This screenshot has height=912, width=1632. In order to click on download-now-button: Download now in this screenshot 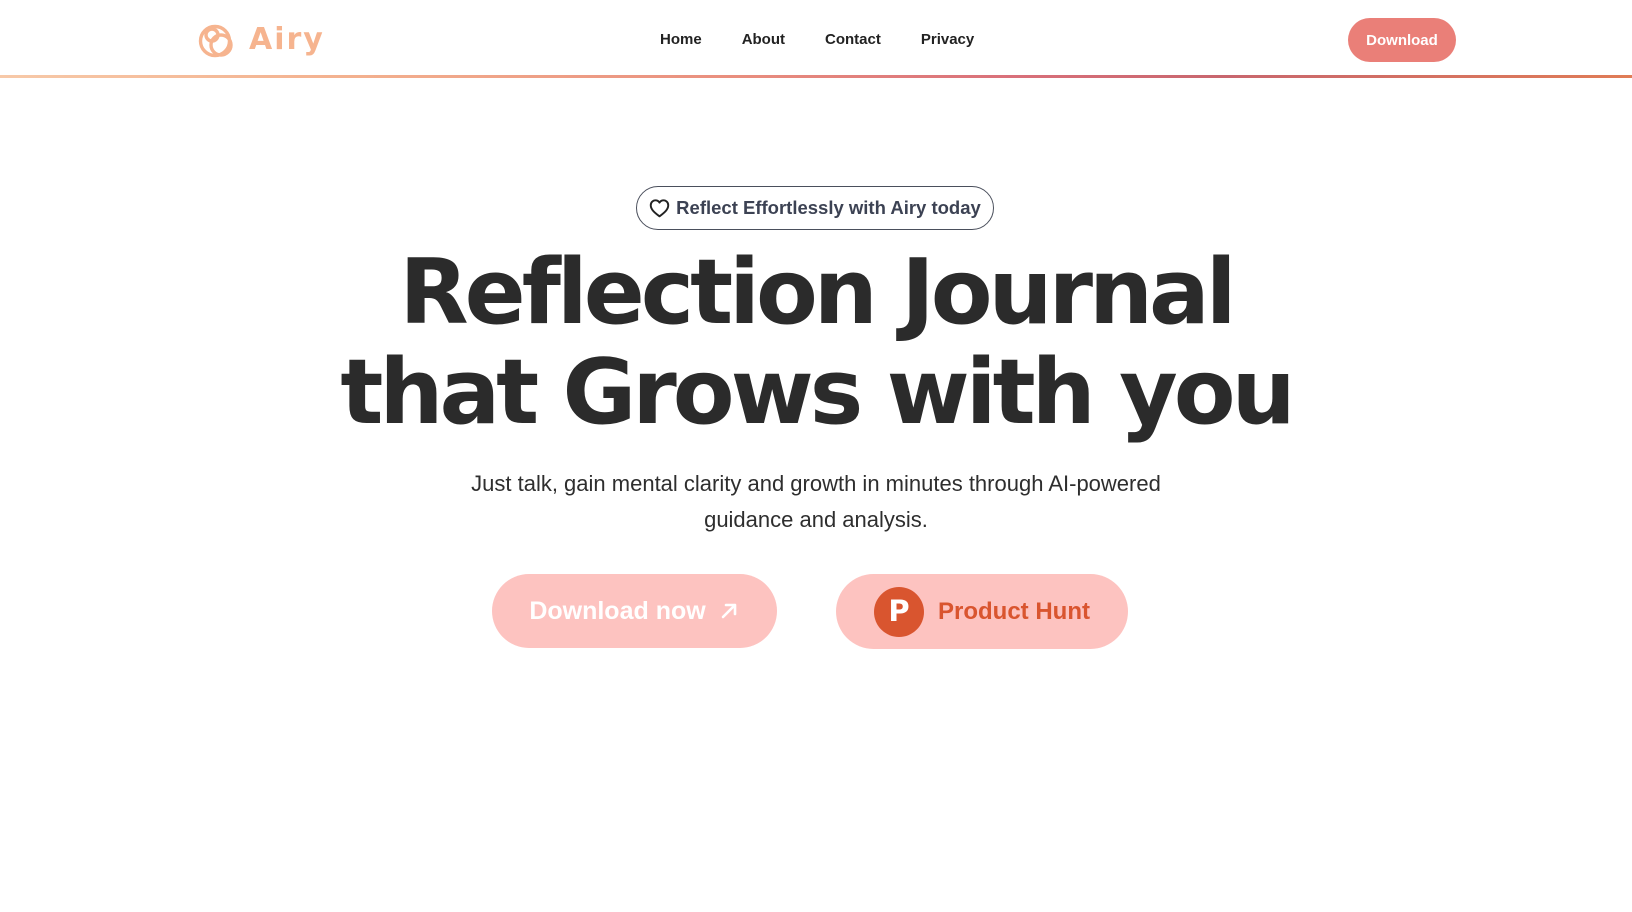, I will do `click(634, 611)`.